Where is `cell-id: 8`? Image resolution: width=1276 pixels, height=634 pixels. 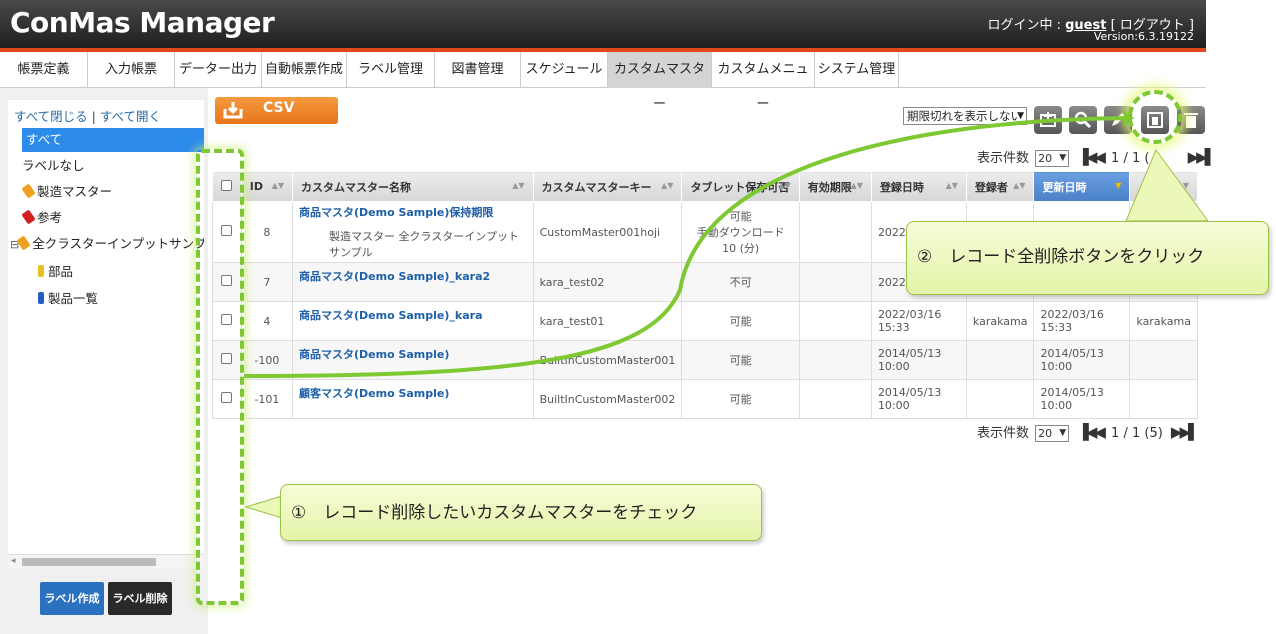 cell-id: 8 is located at coordinates (267, 232).